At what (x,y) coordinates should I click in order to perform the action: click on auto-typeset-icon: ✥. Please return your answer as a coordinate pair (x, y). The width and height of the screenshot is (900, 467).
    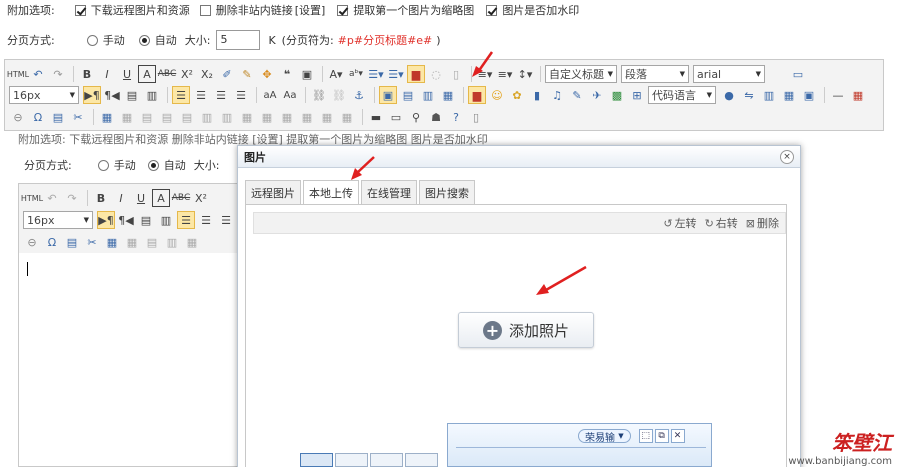
    Looking at the image, I should click on (267, 74).